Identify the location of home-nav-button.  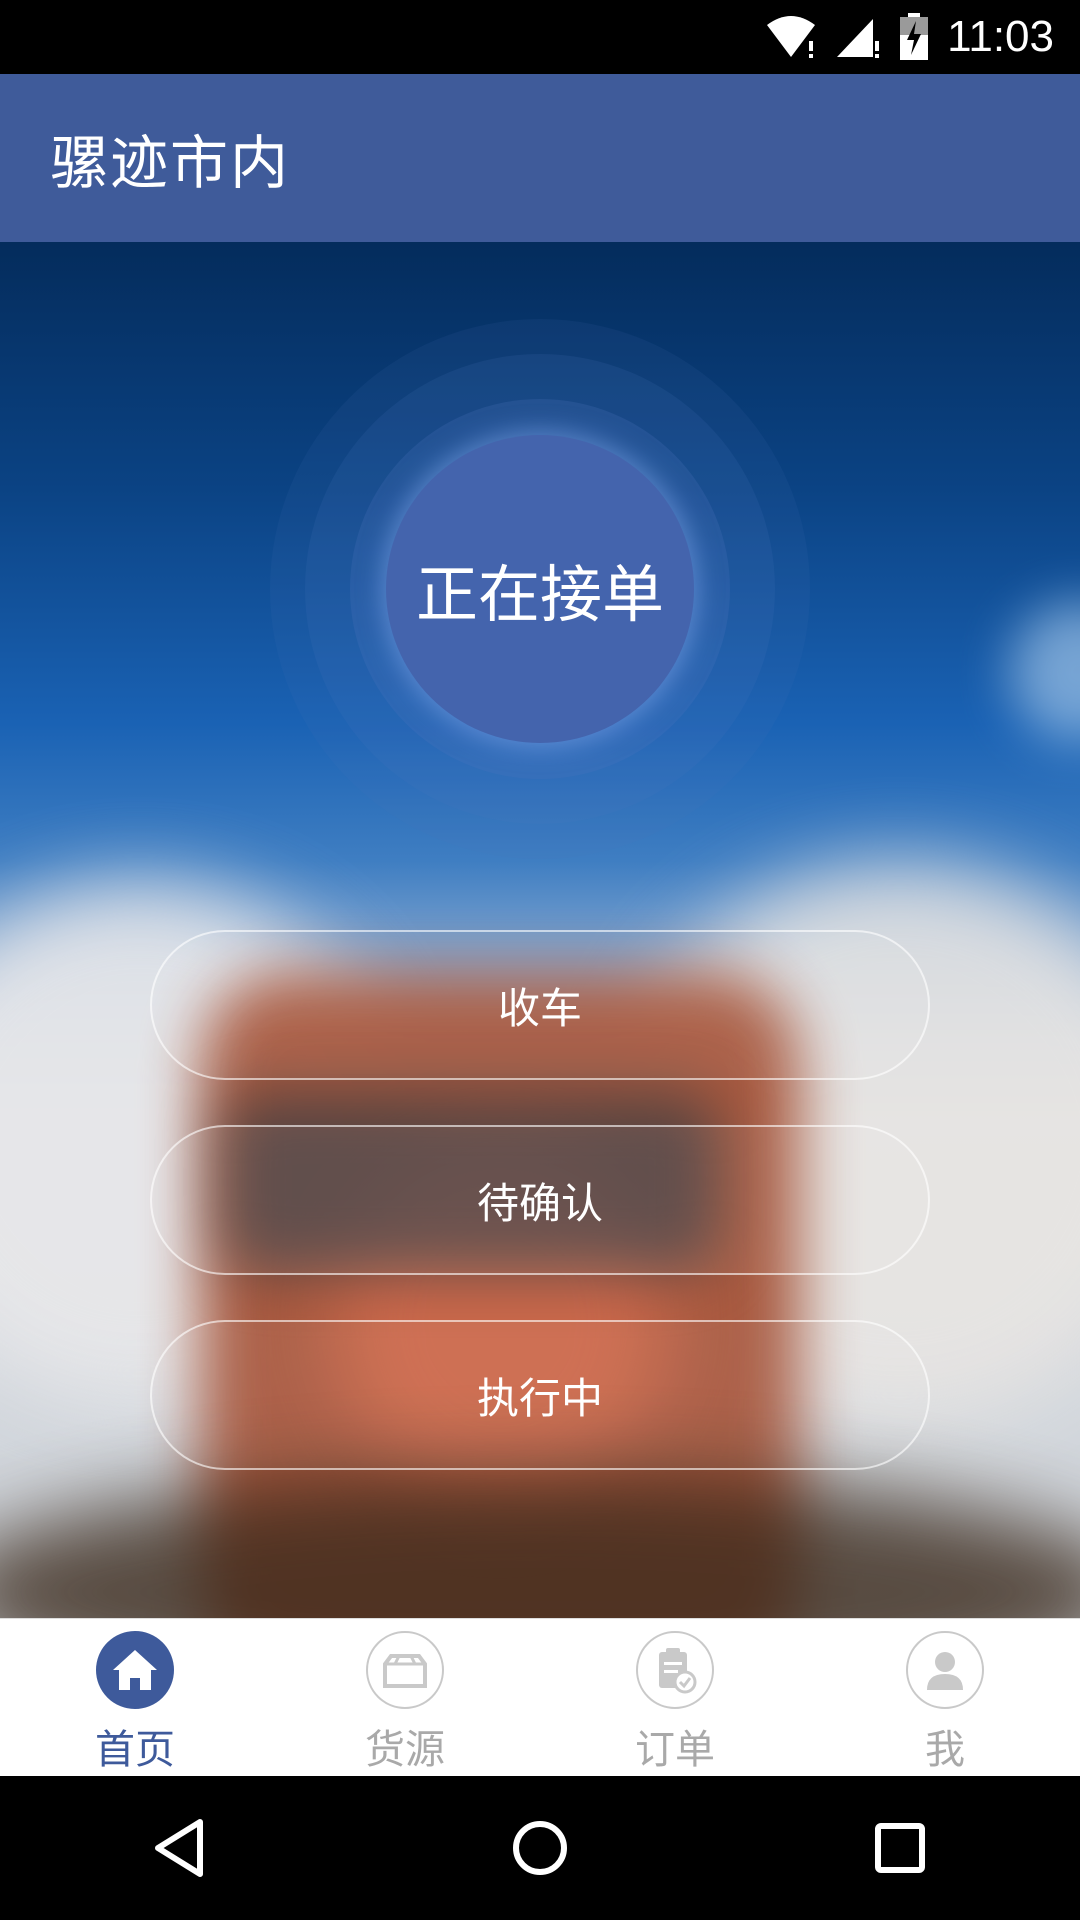
(540, 1848).